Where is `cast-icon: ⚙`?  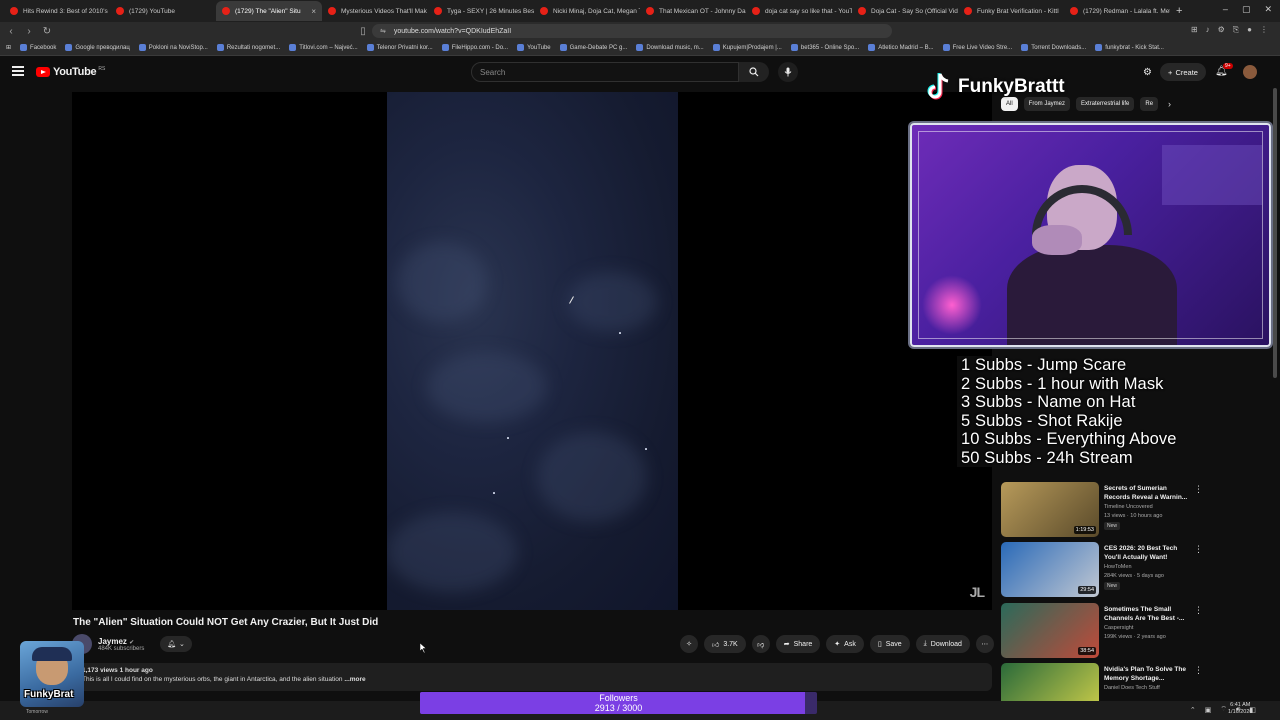
cast-icon: ⚙ is located at coordinates (1147, 72).